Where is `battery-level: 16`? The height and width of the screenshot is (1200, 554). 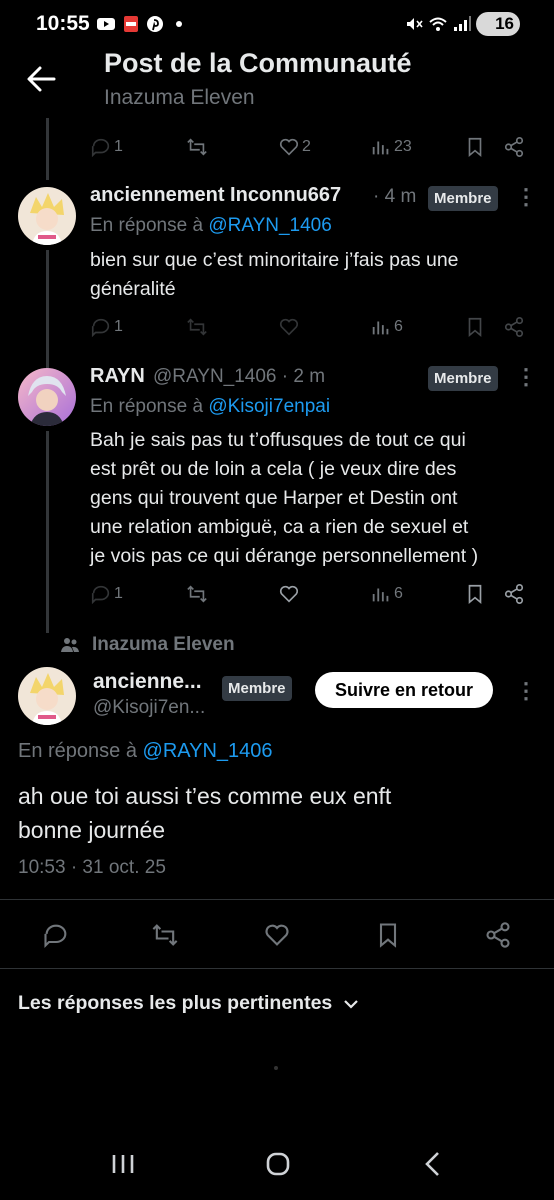 battery-level: 16 is located at coordinates (504, 23).